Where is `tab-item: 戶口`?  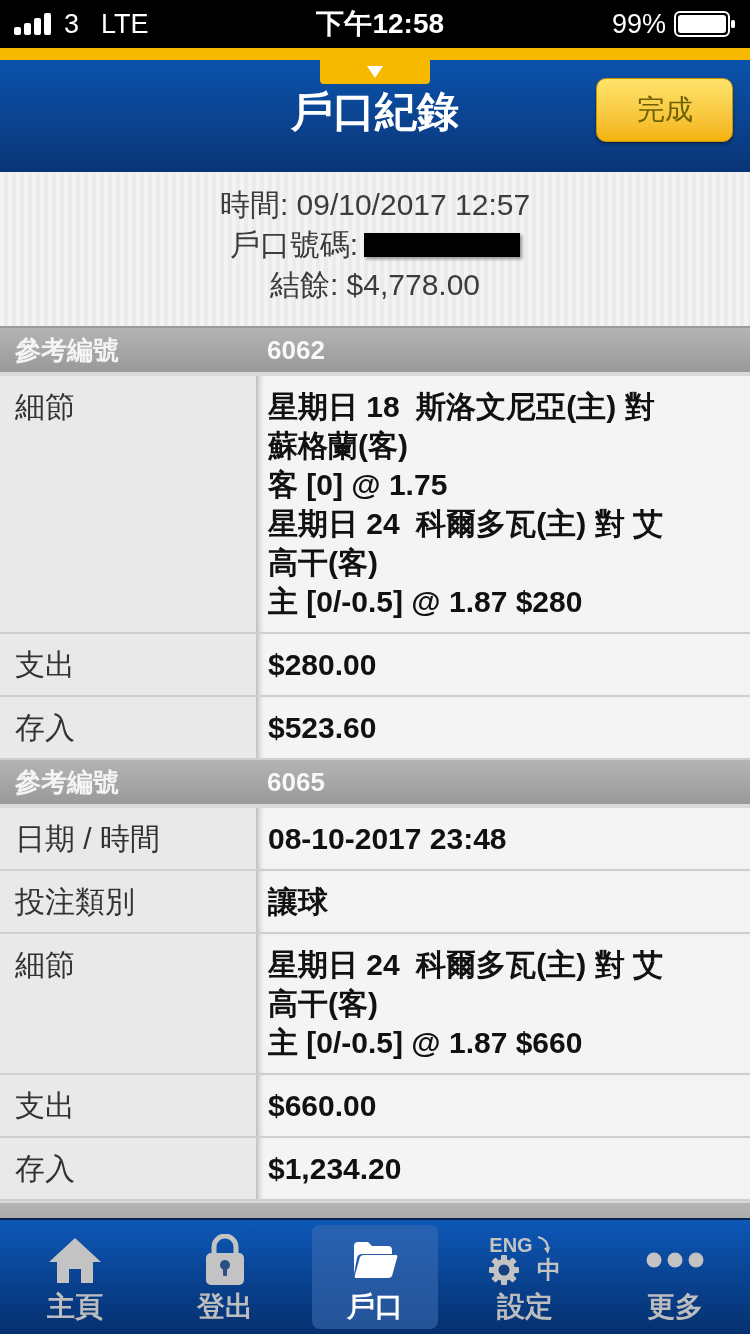 tab-item: 戶口 is located at coordinates (375, 1277).